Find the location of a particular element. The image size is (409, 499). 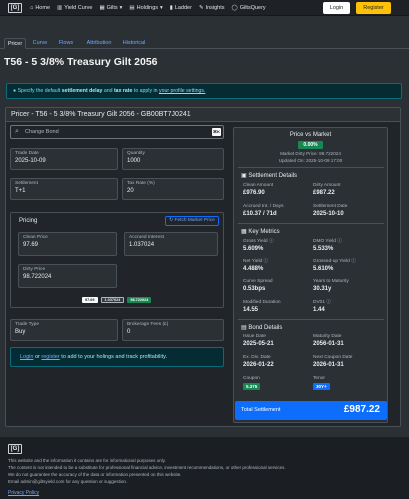

nav-insights: ✎ Insights is located at coordinates (212, 8).